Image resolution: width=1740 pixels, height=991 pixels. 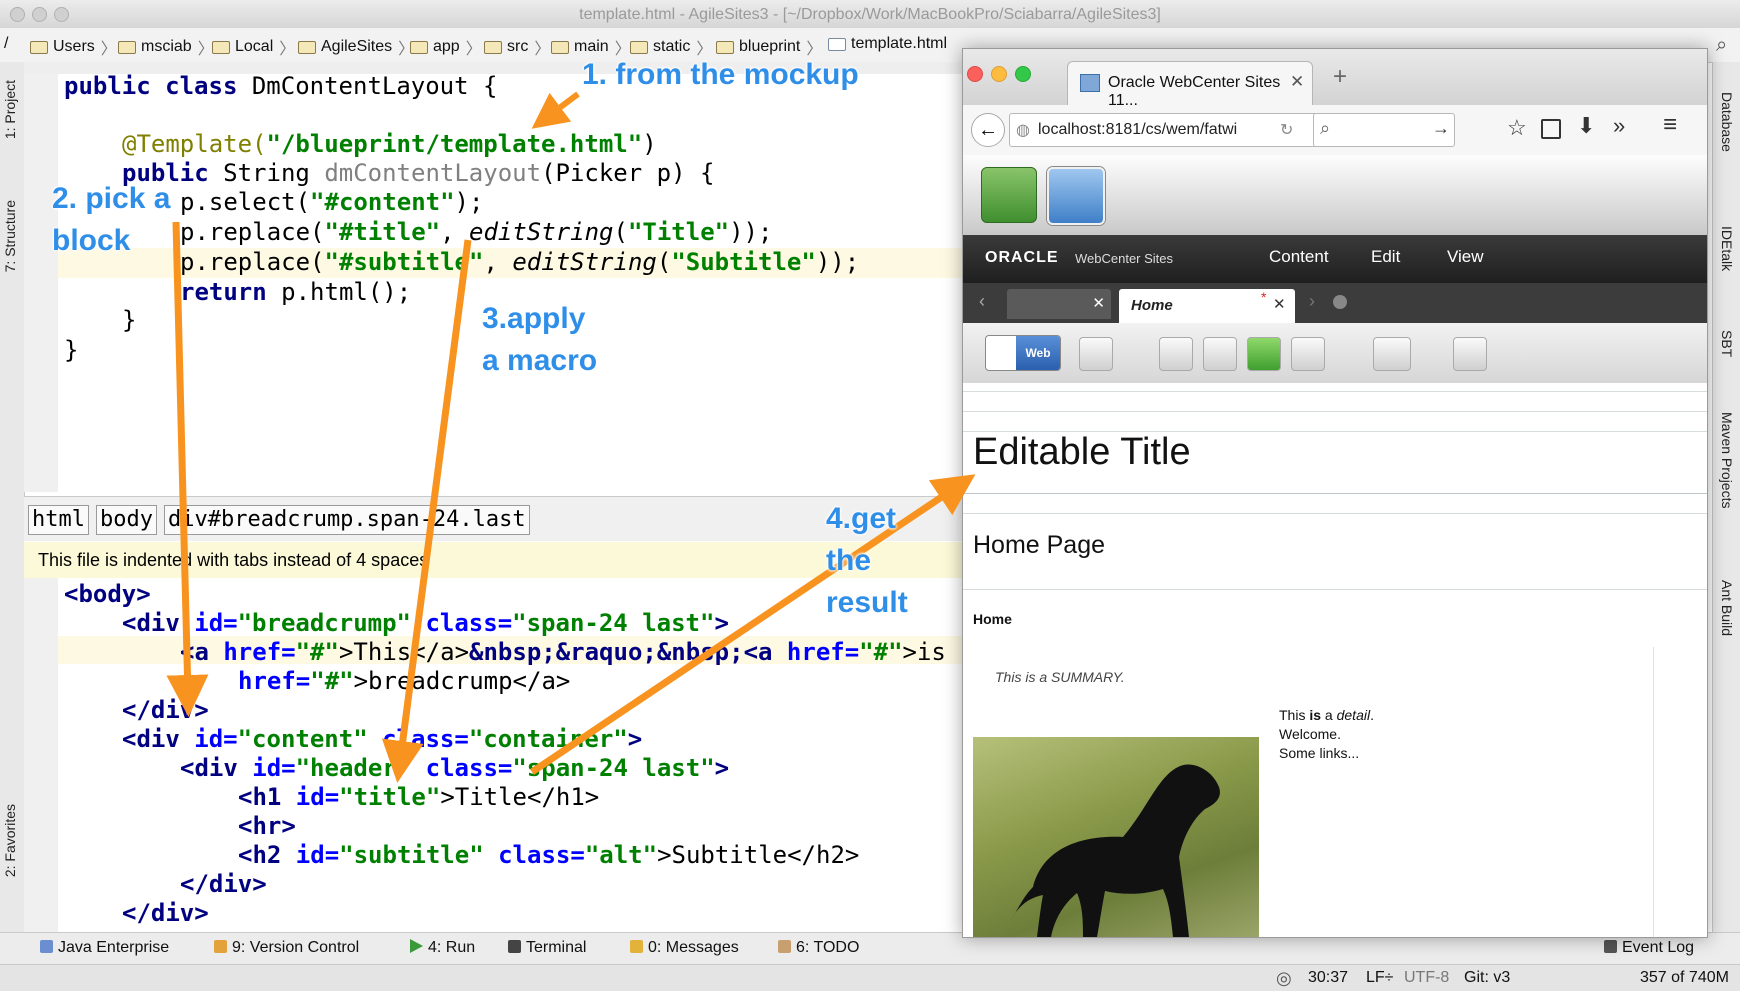 What do you see at coordinates (848, 560) in the screenshot?
I see `callout-get-result-2: the` at bounding box center [848, 560].